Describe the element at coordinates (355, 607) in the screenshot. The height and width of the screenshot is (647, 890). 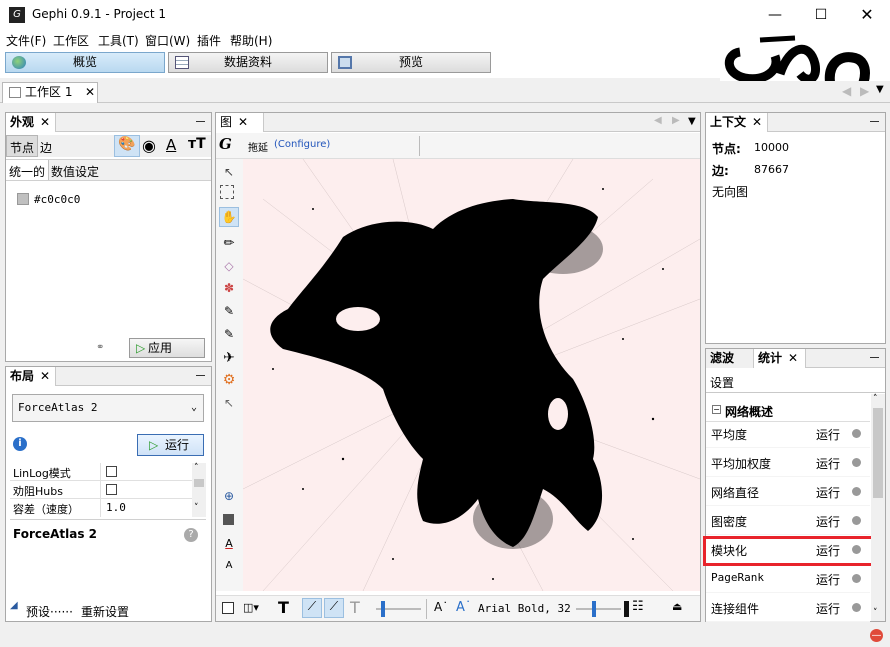
I see `edge-labels-icon: T` at that location.